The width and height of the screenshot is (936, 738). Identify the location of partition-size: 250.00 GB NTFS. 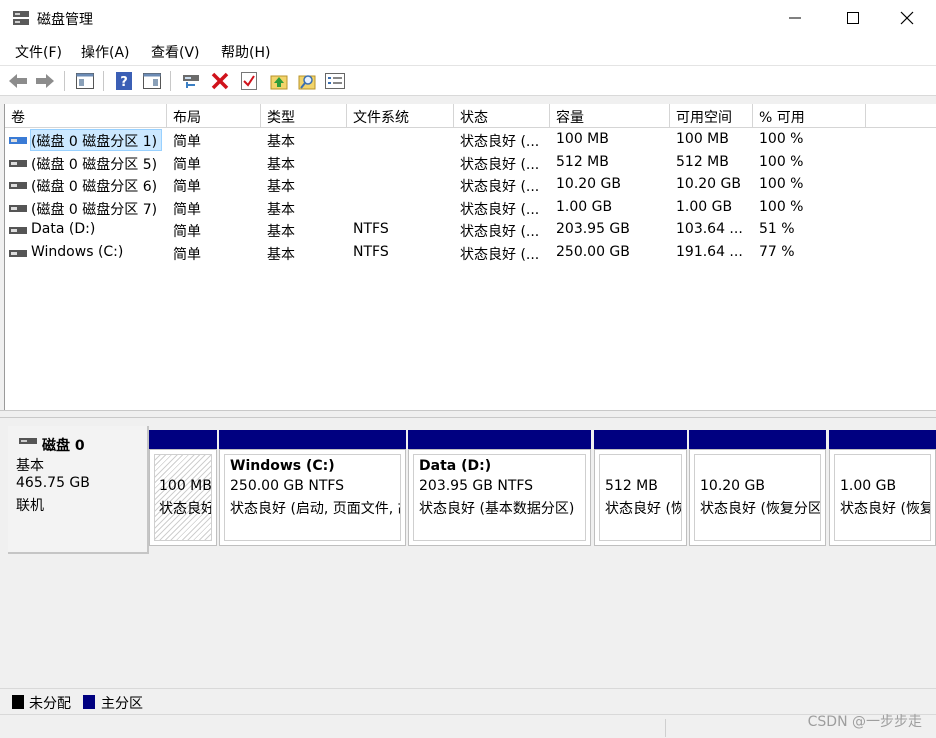
(287, 486).